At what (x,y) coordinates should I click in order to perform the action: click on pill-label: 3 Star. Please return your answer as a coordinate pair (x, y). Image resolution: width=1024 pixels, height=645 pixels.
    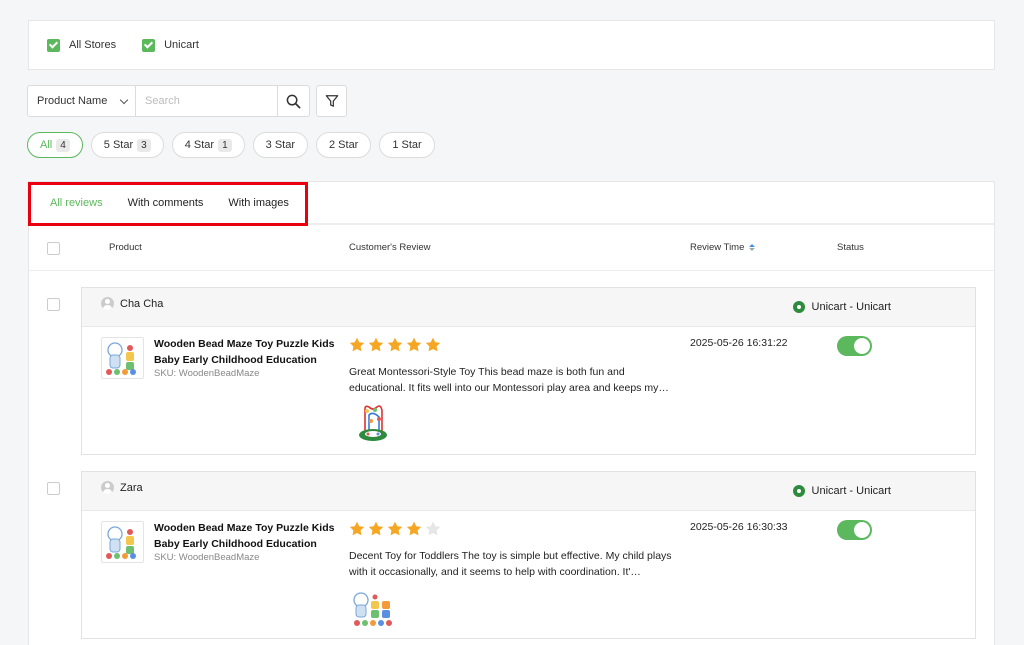
    Looking at the image, I should click on (280, 145).